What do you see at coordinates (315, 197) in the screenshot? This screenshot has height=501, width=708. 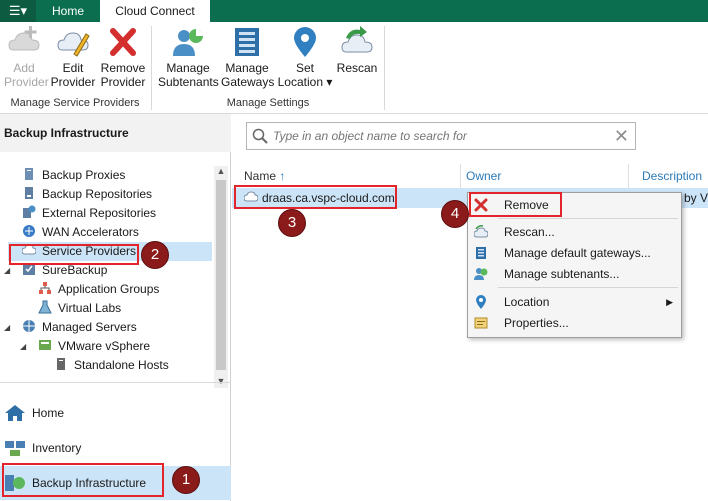 I see `highlight-provider-row` at bounding box center [315, 197].